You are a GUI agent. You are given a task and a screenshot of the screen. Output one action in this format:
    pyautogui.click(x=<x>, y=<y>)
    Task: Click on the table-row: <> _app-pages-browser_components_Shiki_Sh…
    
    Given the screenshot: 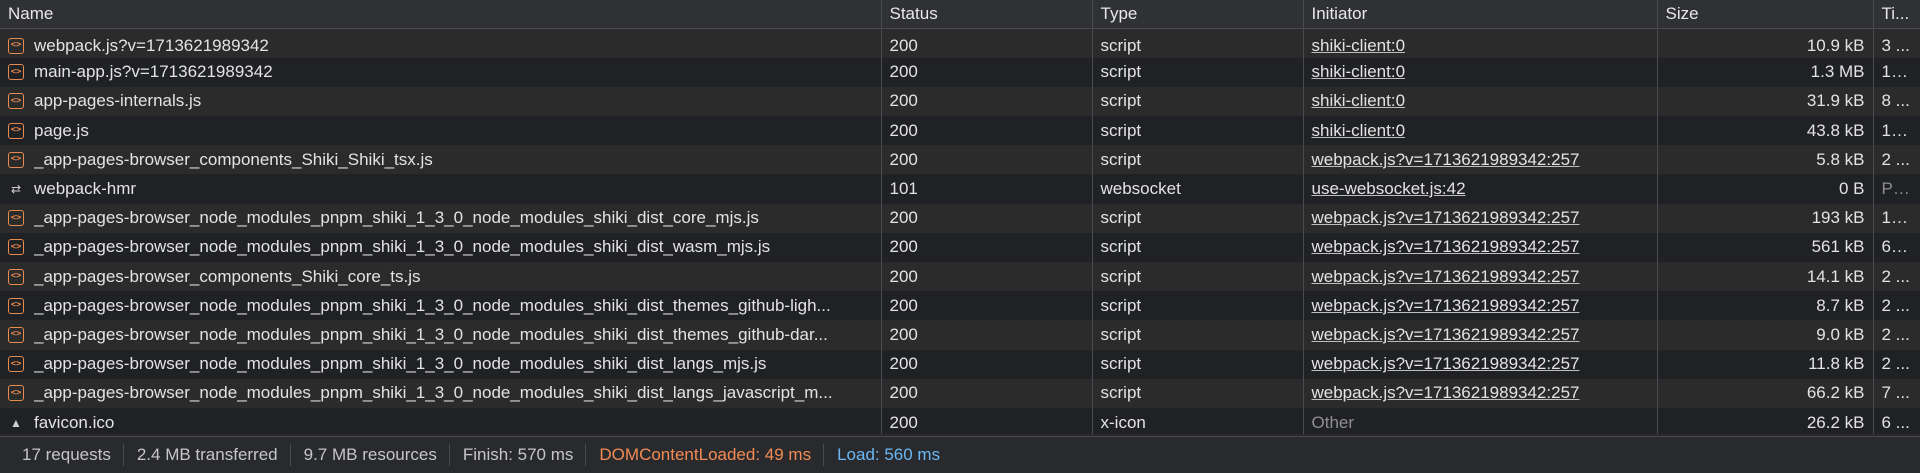 What is the action you would take?
    pyautogui.click(x=960, y=160)
    